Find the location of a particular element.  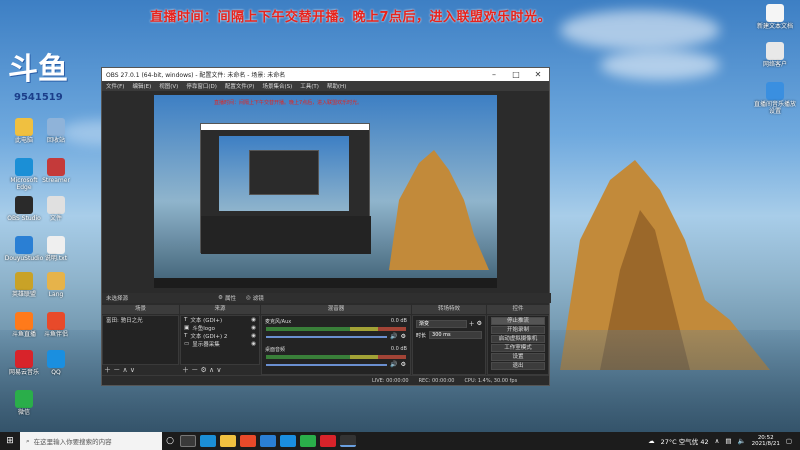

desktop-icon: 回收站 is located at coordinates (56, 131).